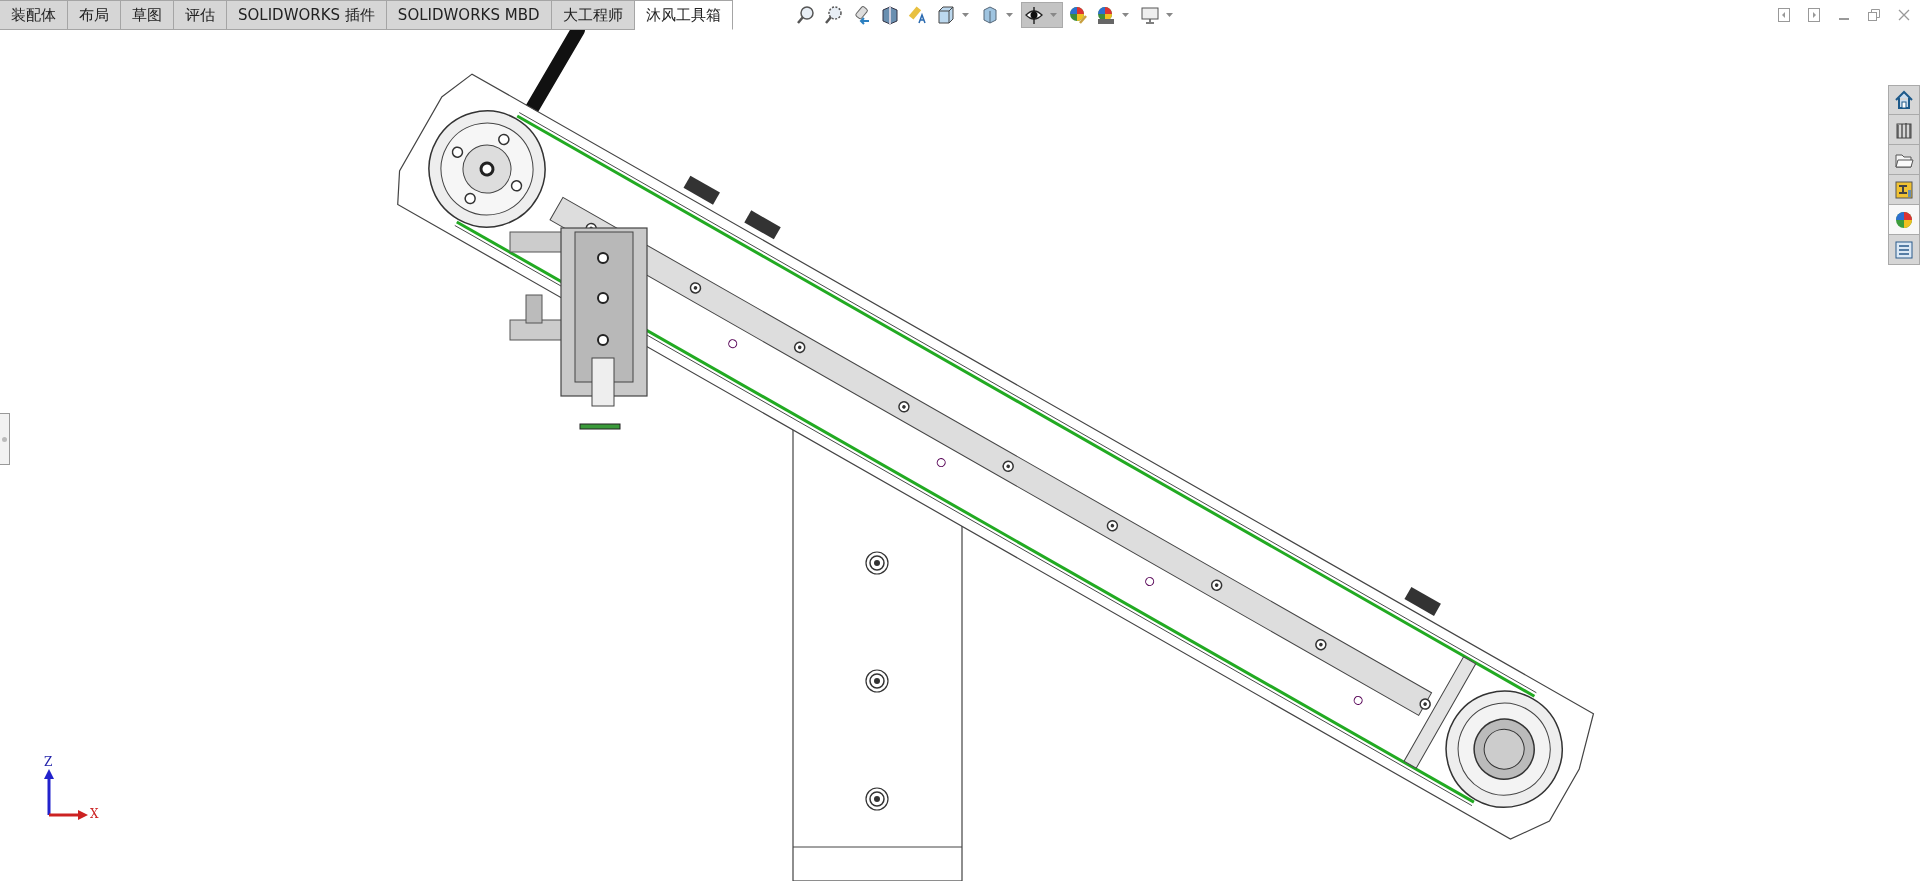  What do you see at coordinates (200, 15) in the screenshot?
I see `ribbon-tab: 评估` at bounding box center [200, 15].